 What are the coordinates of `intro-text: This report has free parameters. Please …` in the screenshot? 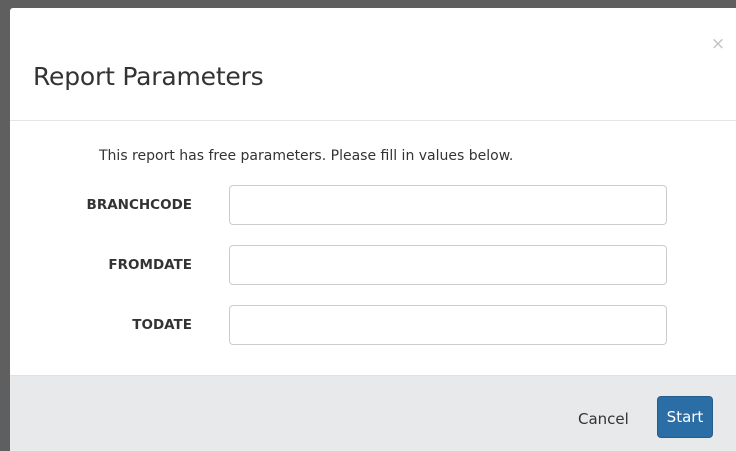 It's located at (306, 156).